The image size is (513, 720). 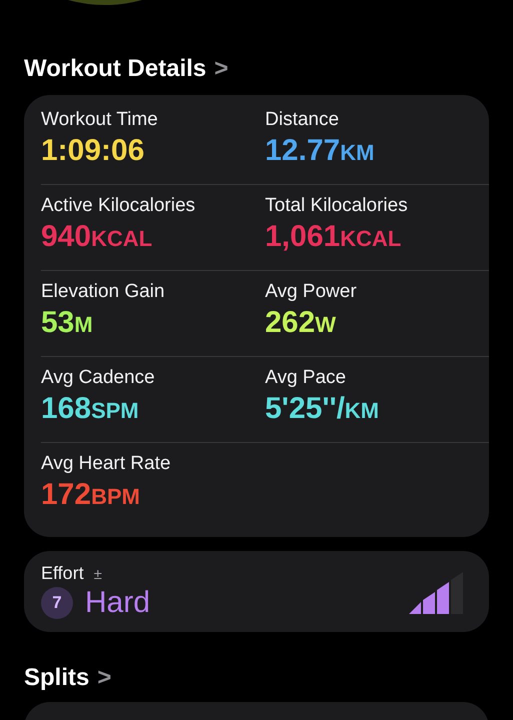 I want to click on metric-value: 1,061KCAL, so click(x=333, y=237).